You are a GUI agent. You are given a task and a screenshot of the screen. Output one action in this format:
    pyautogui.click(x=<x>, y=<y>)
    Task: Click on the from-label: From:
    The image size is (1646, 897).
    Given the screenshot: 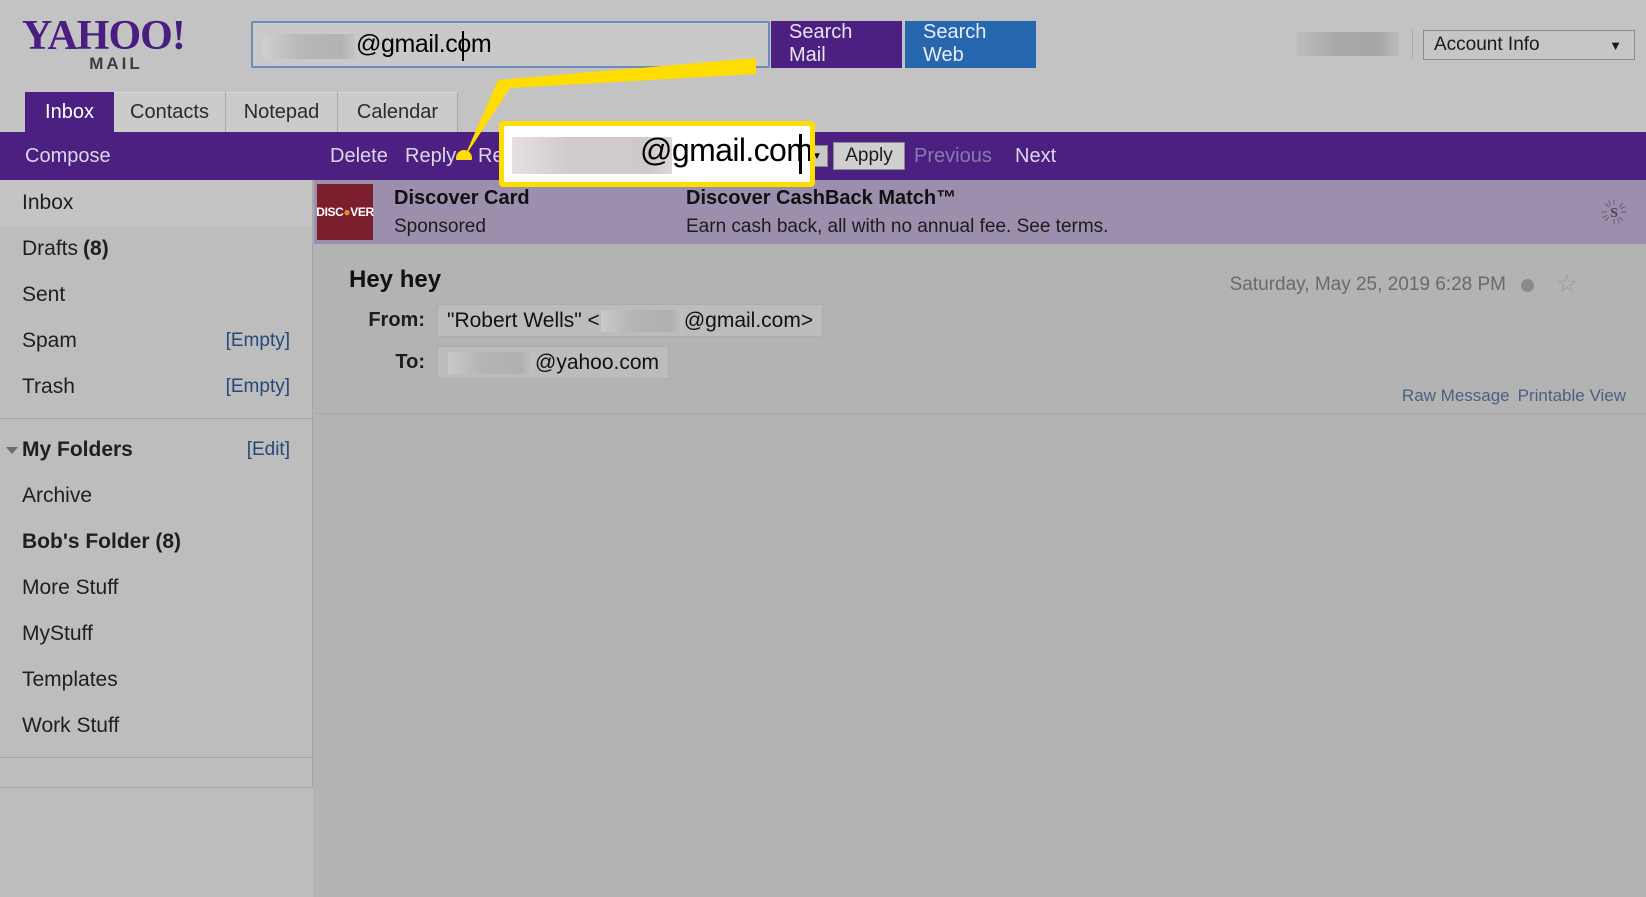 What is the action you would take?
    pyautogui.click(x=396, y=320)
    